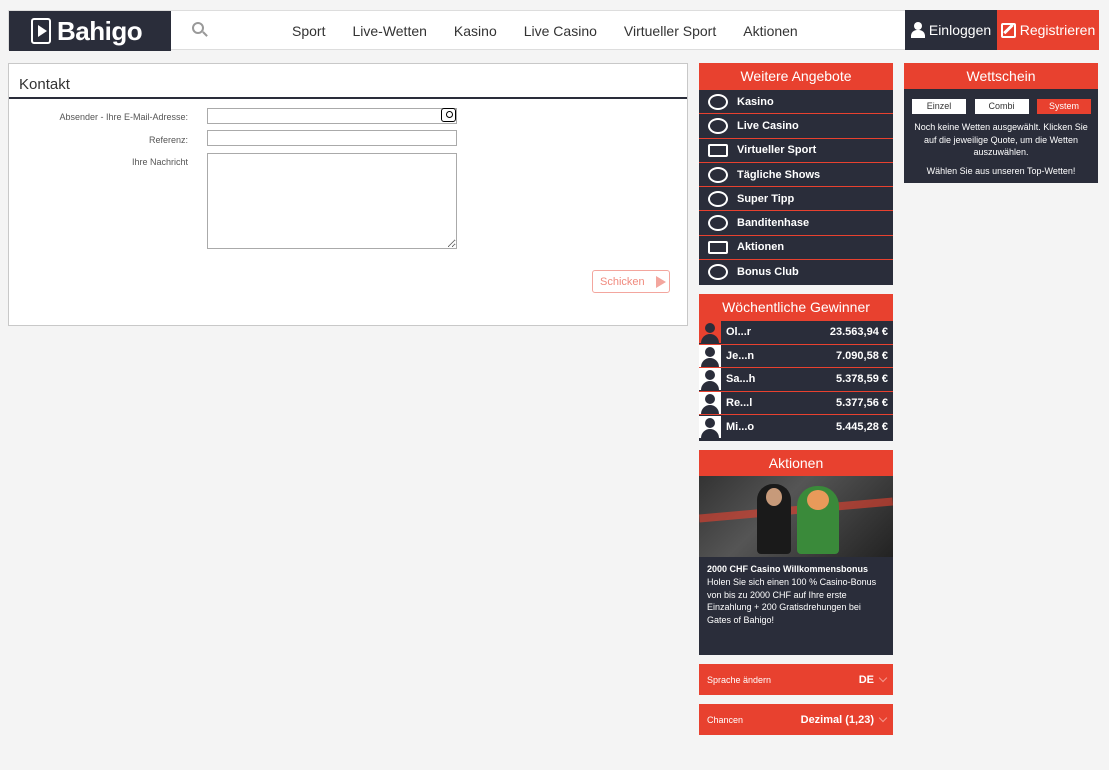 This screenshot has width=1109, height=770. Describe the element at coordinates (332, 116) in the screenshot. I see `email-field` at that location.